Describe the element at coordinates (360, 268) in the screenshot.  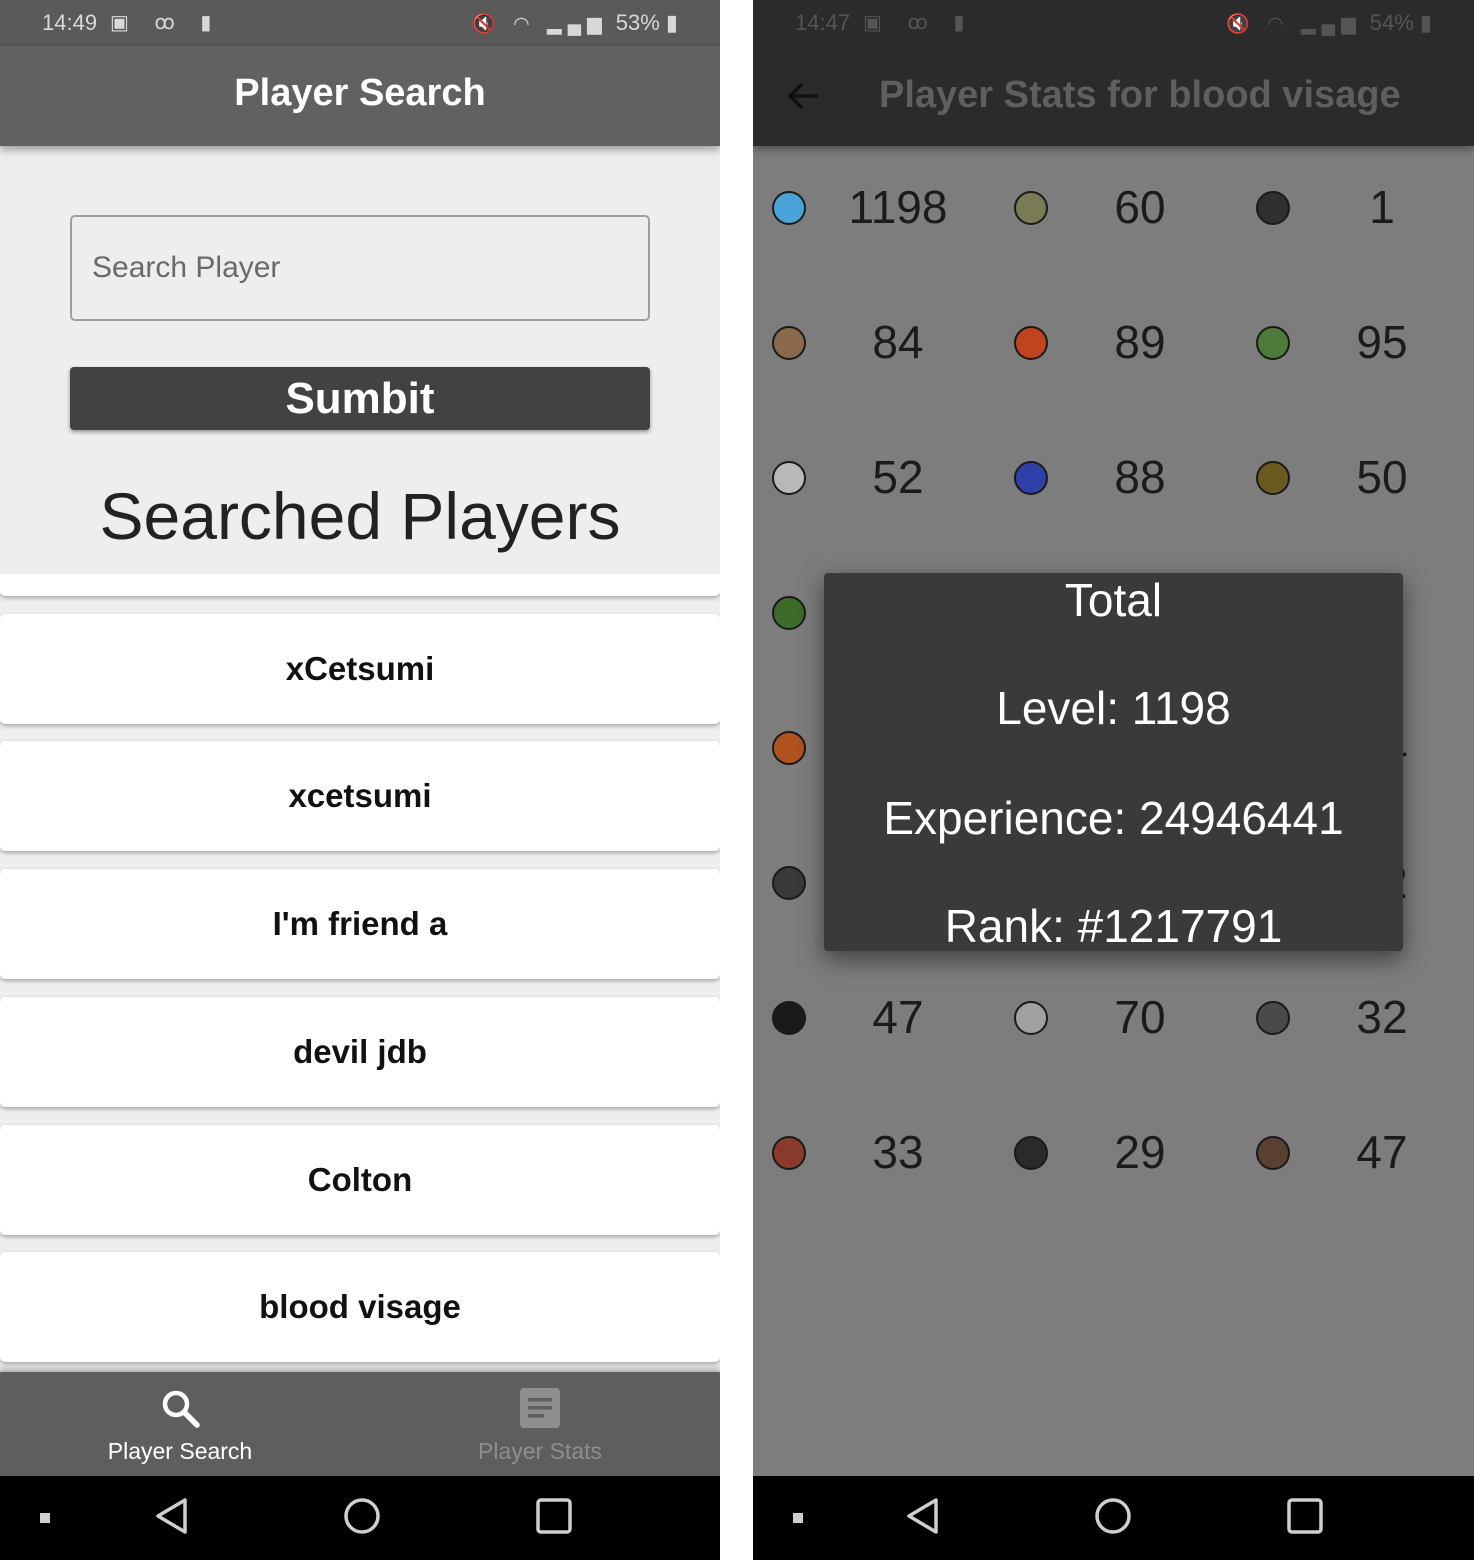
I see `search-input` at that location.